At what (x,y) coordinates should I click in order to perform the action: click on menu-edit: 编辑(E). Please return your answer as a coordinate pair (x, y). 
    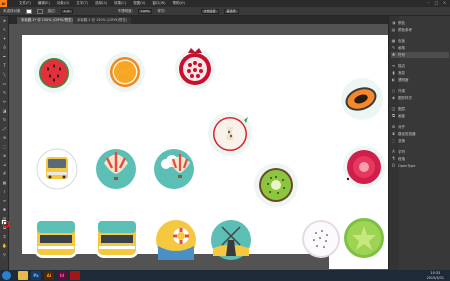
    Looking at the image, I should click on (44, 3).